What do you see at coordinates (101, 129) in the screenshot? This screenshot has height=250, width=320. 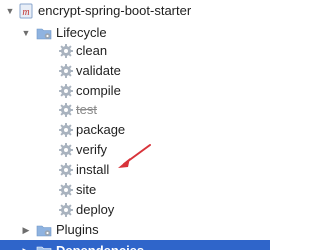 I see `goal-label: package` at bounding box center [101, 129].